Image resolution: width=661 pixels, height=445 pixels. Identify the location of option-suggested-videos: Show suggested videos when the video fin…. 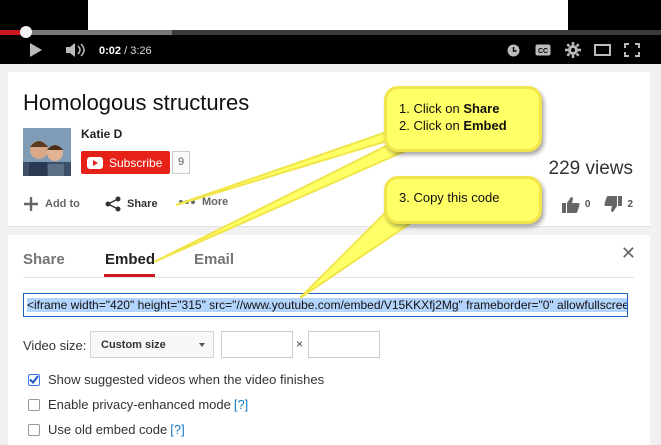
(176, 379).